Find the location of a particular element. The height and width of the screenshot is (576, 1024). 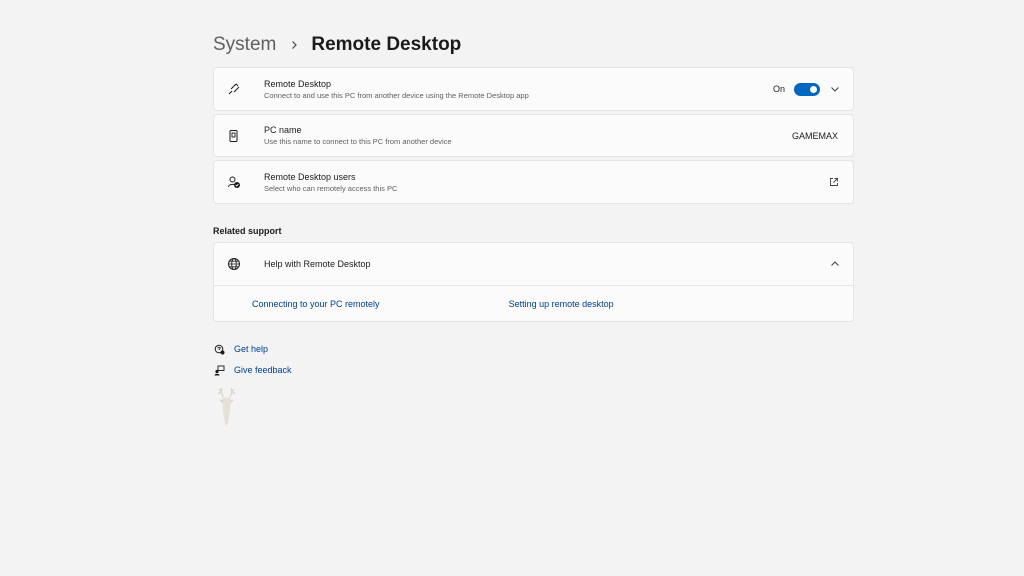

remote-desktop-title: Remote Desktop is located at coordinates (298, 83).